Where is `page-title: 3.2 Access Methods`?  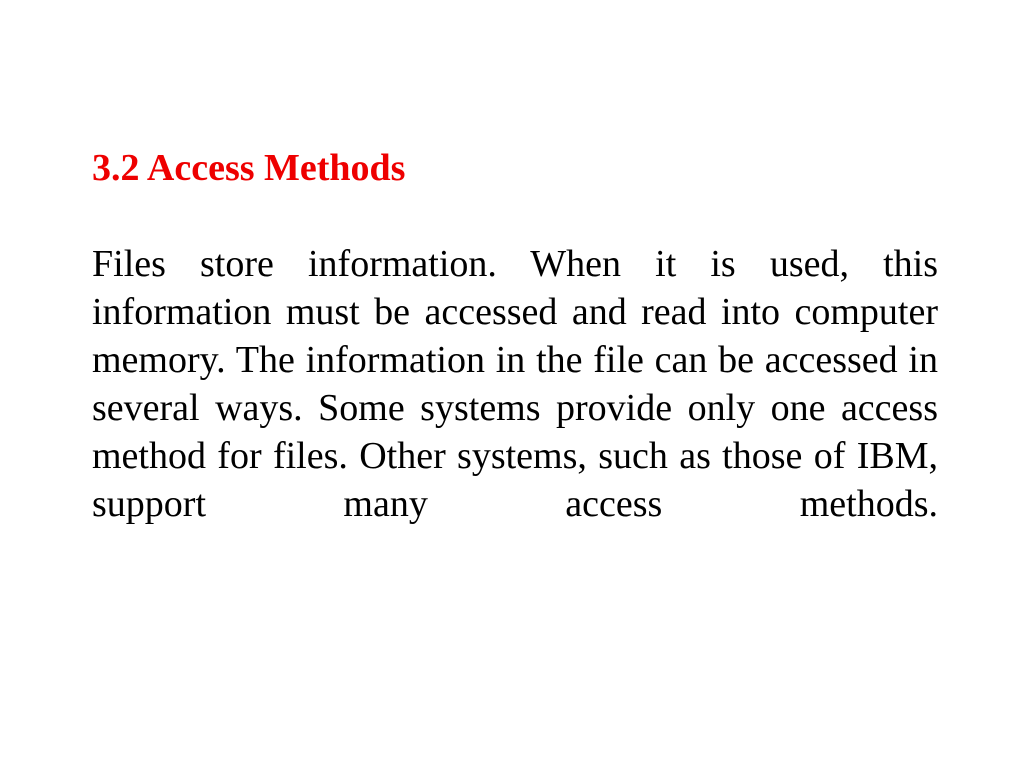
page-title: 3.2 Access Methods is located at coordinates (249, 168).